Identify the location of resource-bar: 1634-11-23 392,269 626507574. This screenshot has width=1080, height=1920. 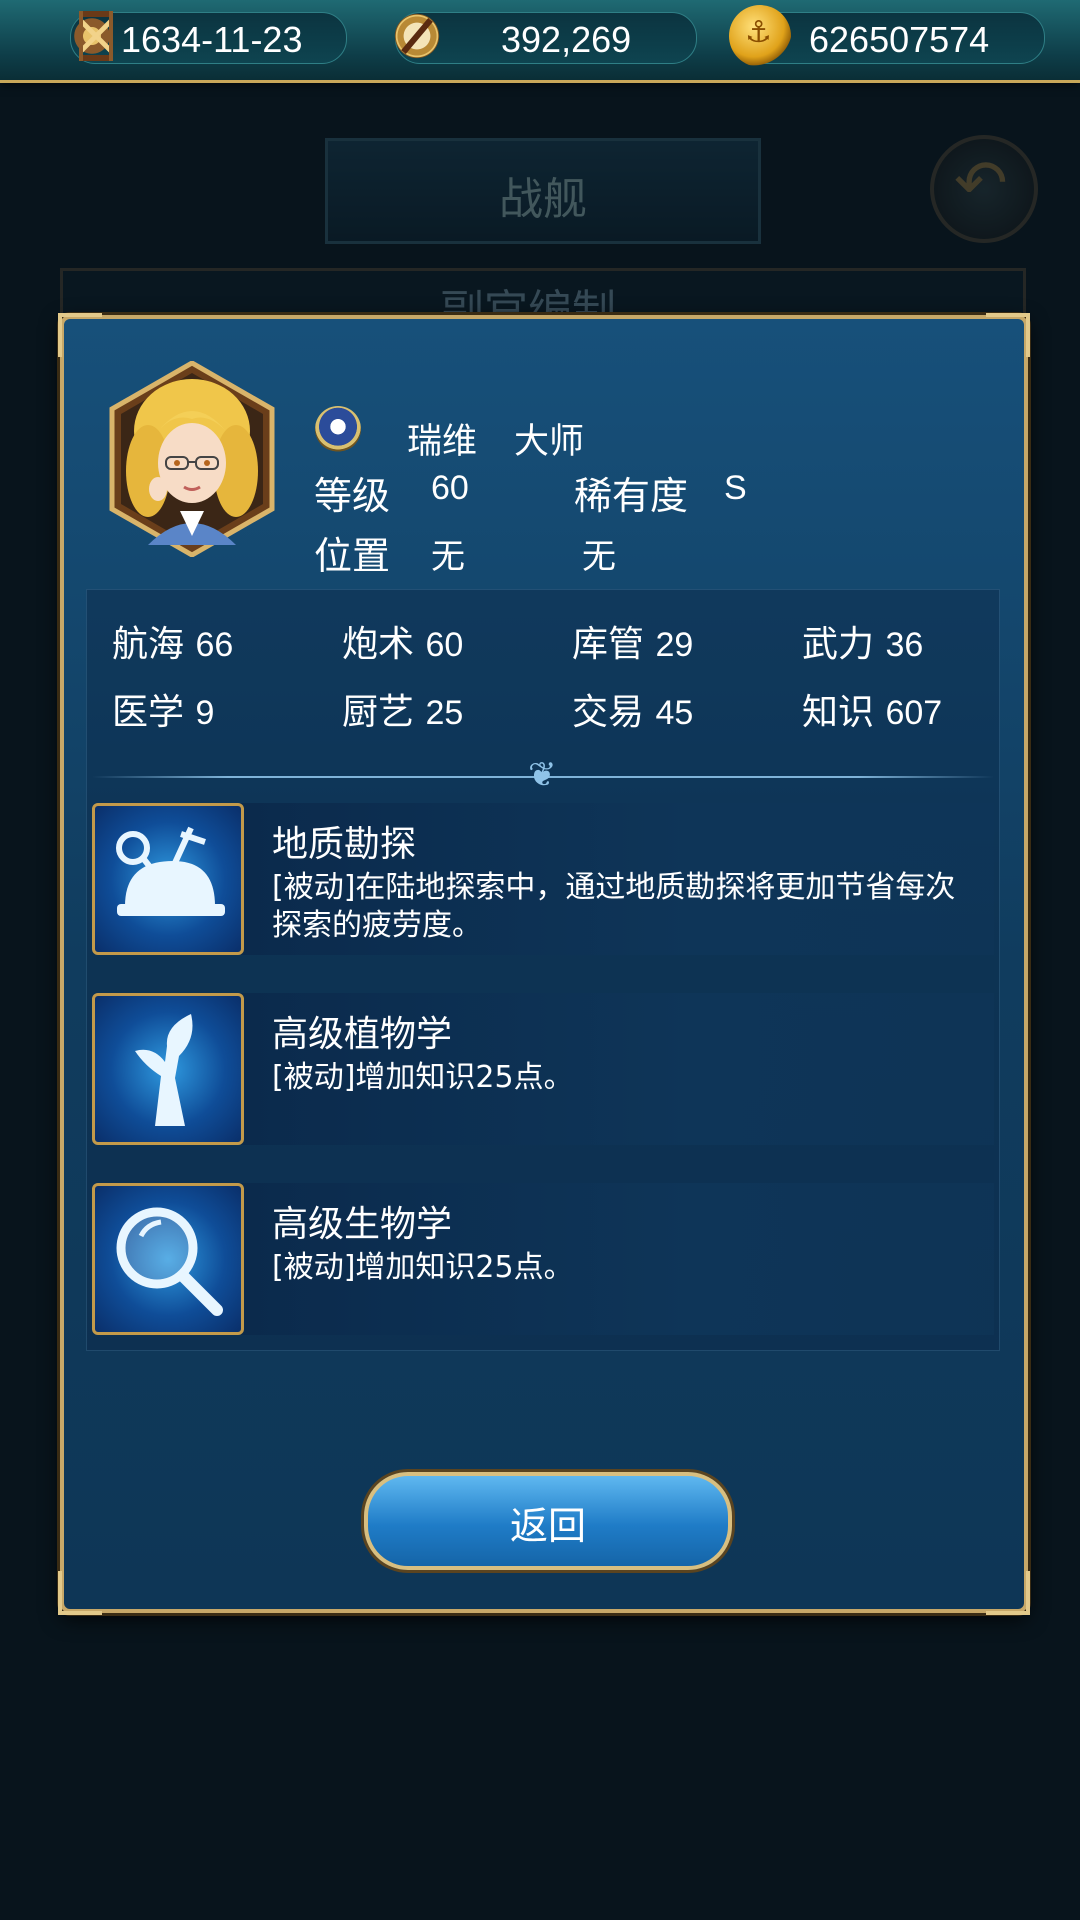
(540, 41).